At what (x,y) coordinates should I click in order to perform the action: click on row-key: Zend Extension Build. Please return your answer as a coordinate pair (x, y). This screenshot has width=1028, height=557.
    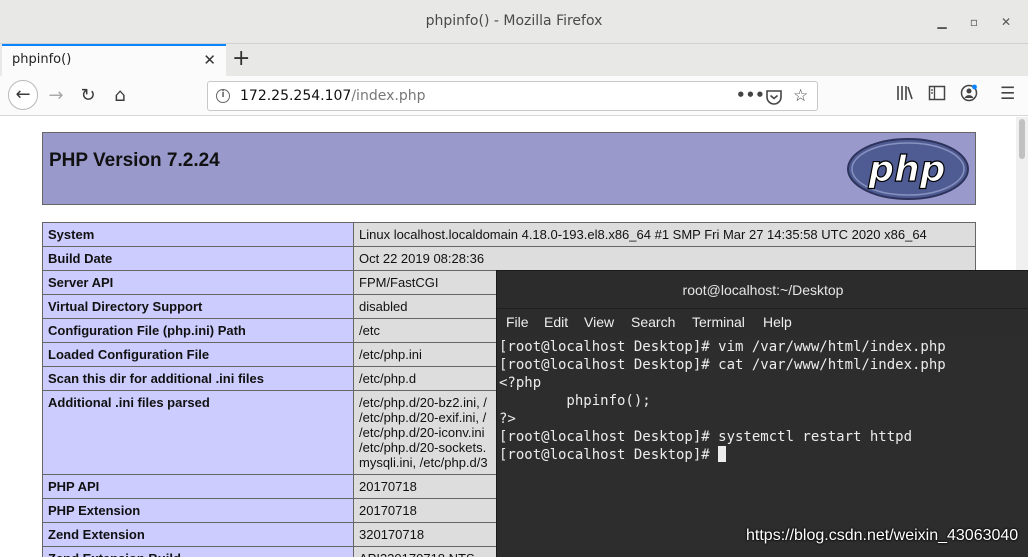
    Looking at the image, I should click on (198, 551).